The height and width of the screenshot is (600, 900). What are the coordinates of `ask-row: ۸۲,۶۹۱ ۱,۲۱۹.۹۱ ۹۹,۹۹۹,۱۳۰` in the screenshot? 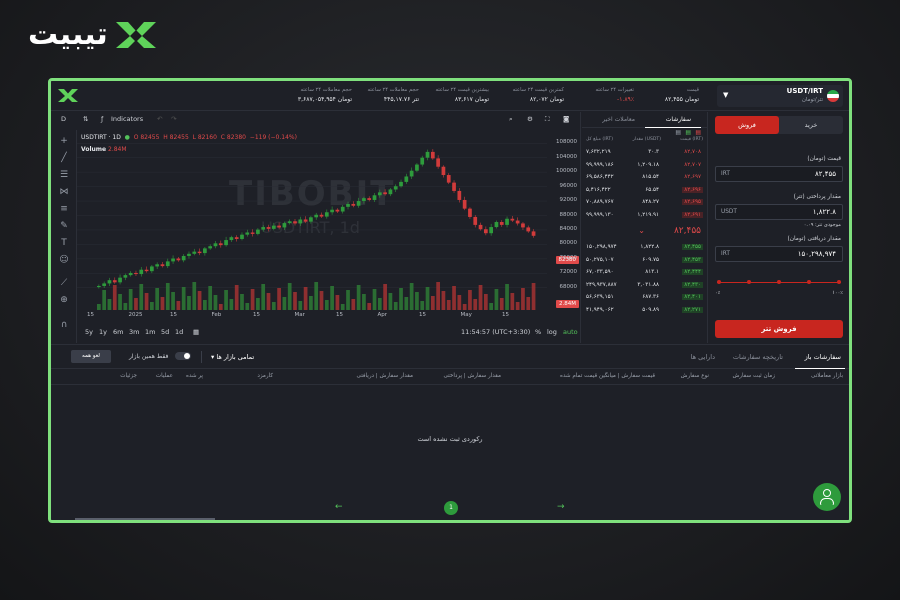 It's located at (644, 215).